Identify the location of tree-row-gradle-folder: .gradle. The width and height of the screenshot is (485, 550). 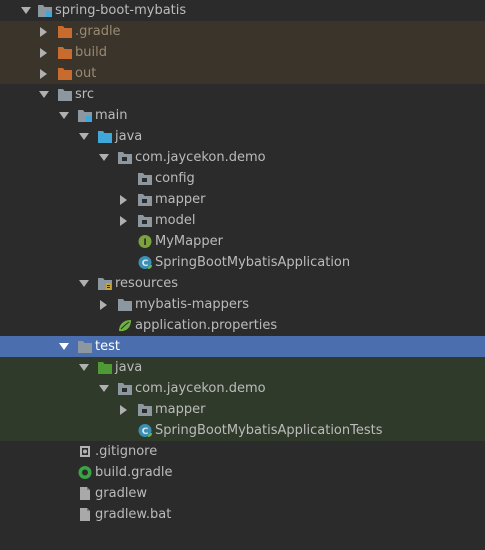
(242, 31).